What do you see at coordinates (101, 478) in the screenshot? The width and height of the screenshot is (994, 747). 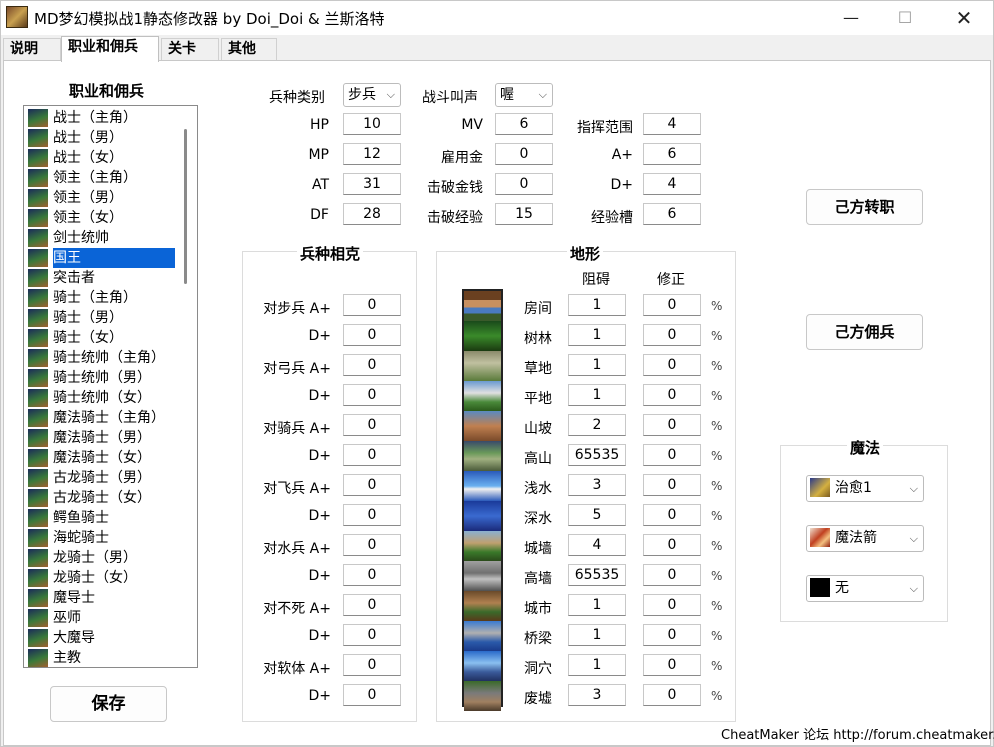 I see `list-item: 古龙骑士（男）` at bounding box center [101, 478].